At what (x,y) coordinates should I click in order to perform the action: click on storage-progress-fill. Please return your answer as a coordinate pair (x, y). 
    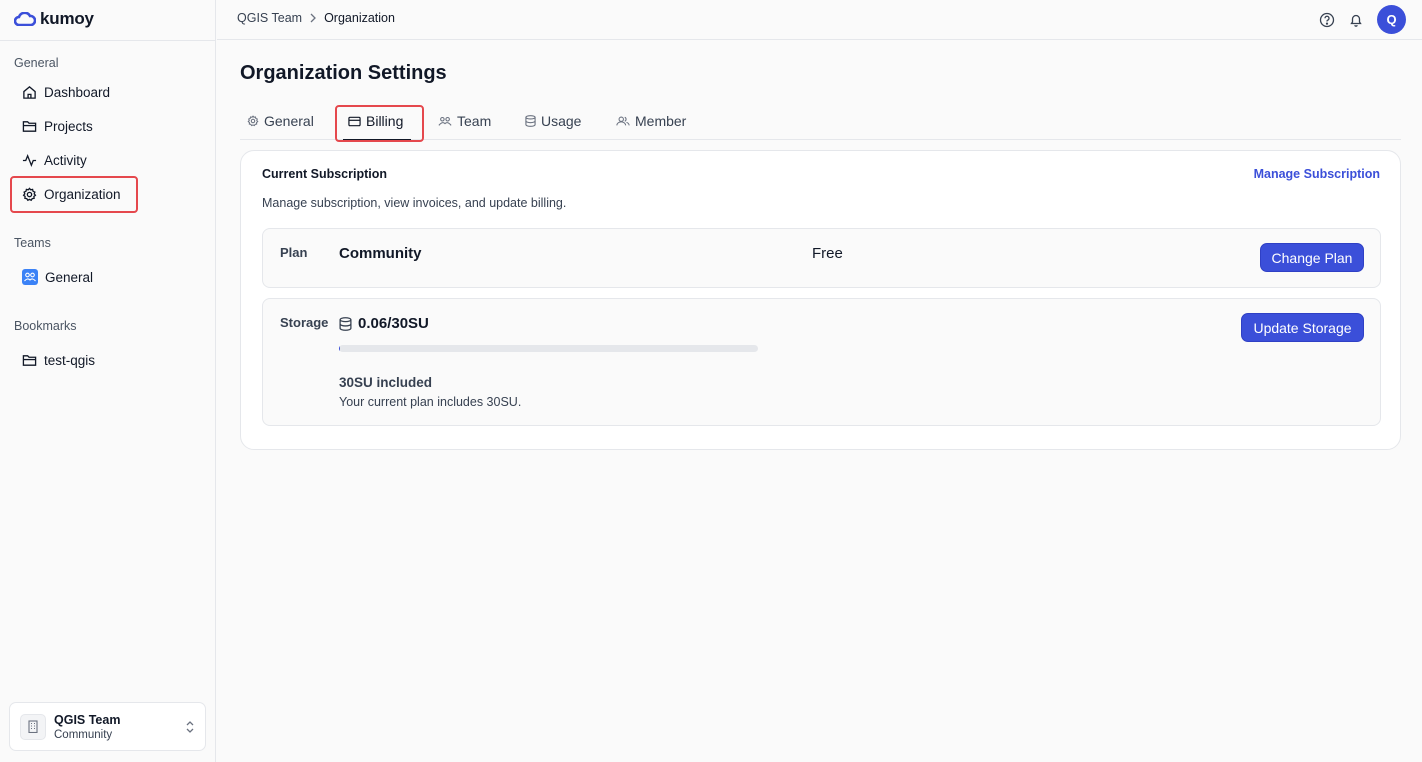
    Looking at the image, I should click on (339, 348).